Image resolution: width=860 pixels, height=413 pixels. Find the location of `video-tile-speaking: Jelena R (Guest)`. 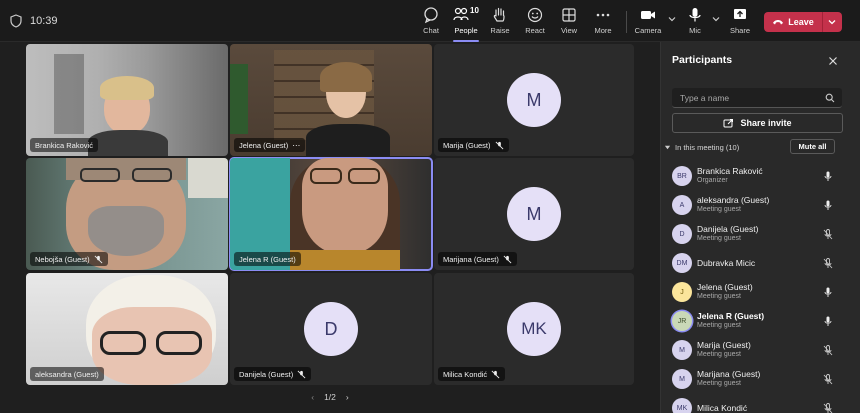

video-tile-speaking: Jelena R (Guest) is located at coordinates (331, 214).